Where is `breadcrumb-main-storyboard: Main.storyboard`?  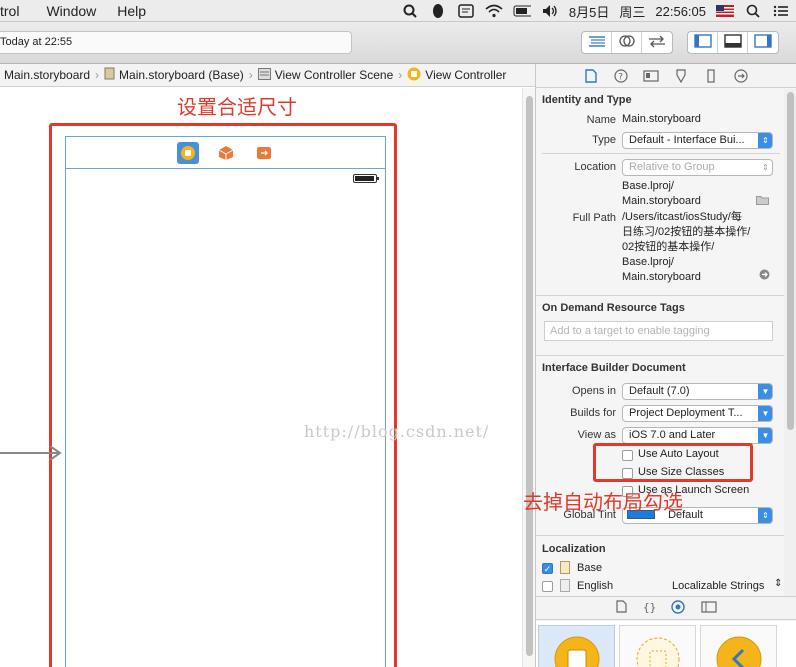 breadcrumb-main-storyboard: Main.storyboard is located at coordinates (47, 75).